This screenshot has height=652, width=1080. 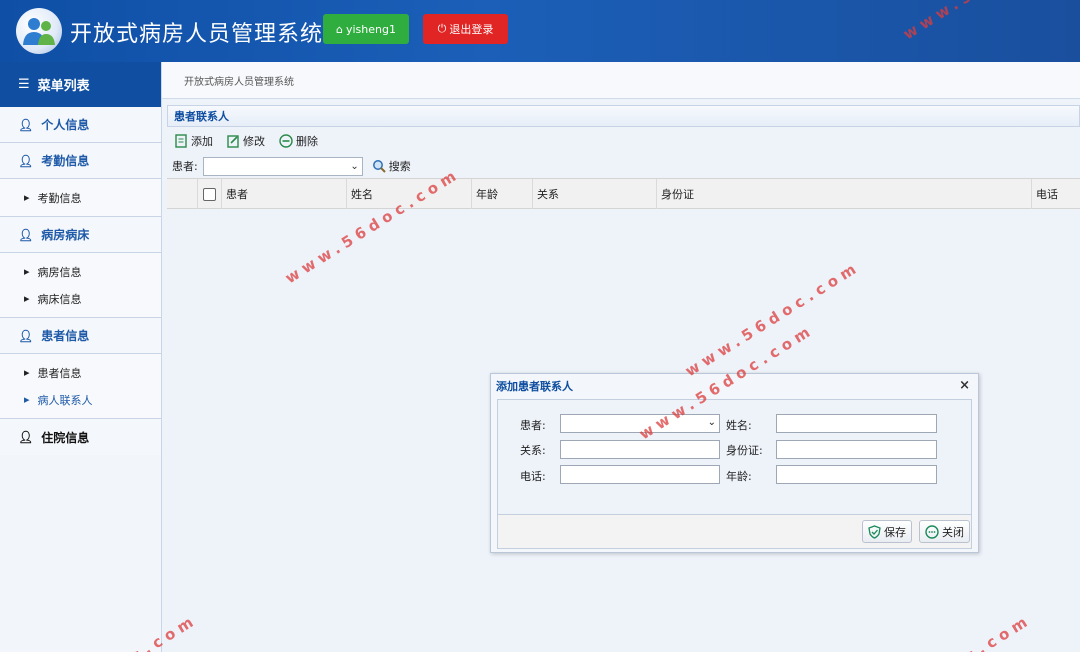 I want to click on toolbar: 添加 修改 删除, so click(x=623, y=141).